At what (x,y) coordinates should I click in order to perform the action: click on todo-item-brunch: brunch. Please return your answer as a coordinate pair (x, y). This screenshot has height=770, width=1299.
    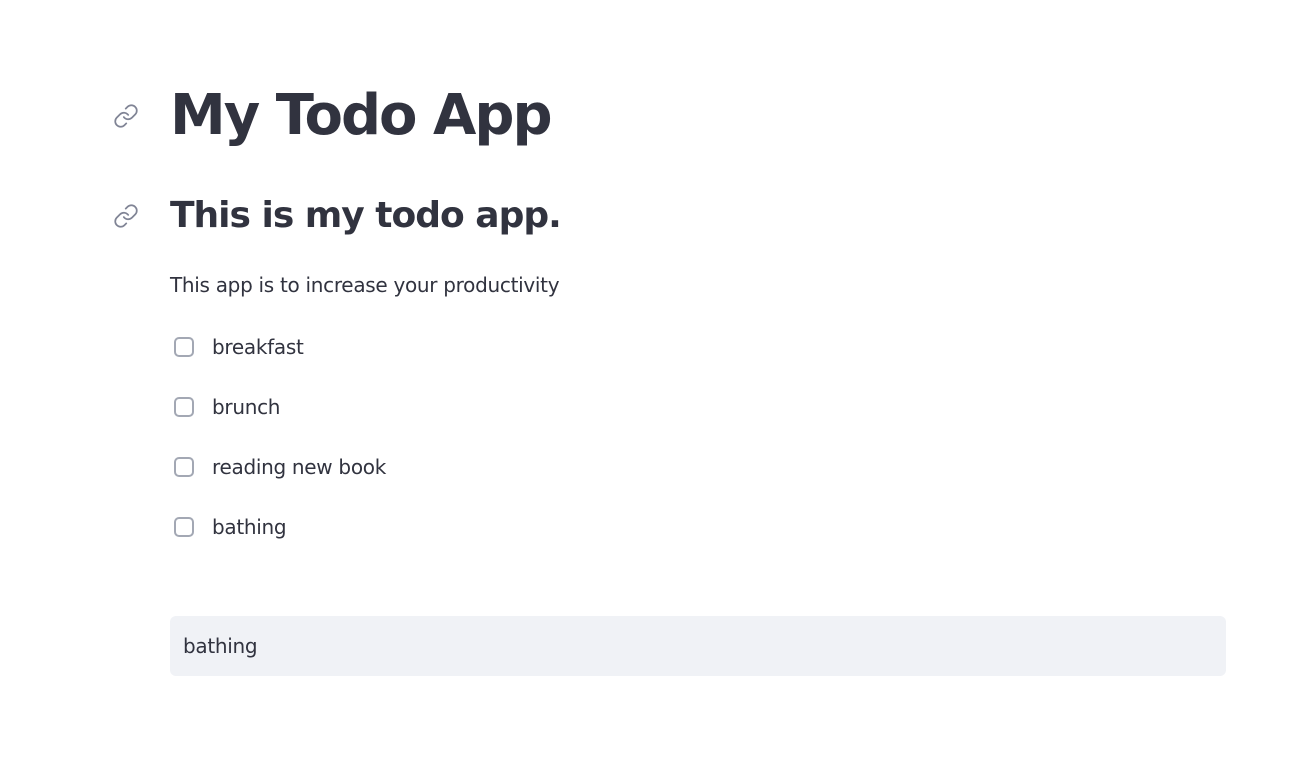
    Looking at the image, I should click on (278, 407).